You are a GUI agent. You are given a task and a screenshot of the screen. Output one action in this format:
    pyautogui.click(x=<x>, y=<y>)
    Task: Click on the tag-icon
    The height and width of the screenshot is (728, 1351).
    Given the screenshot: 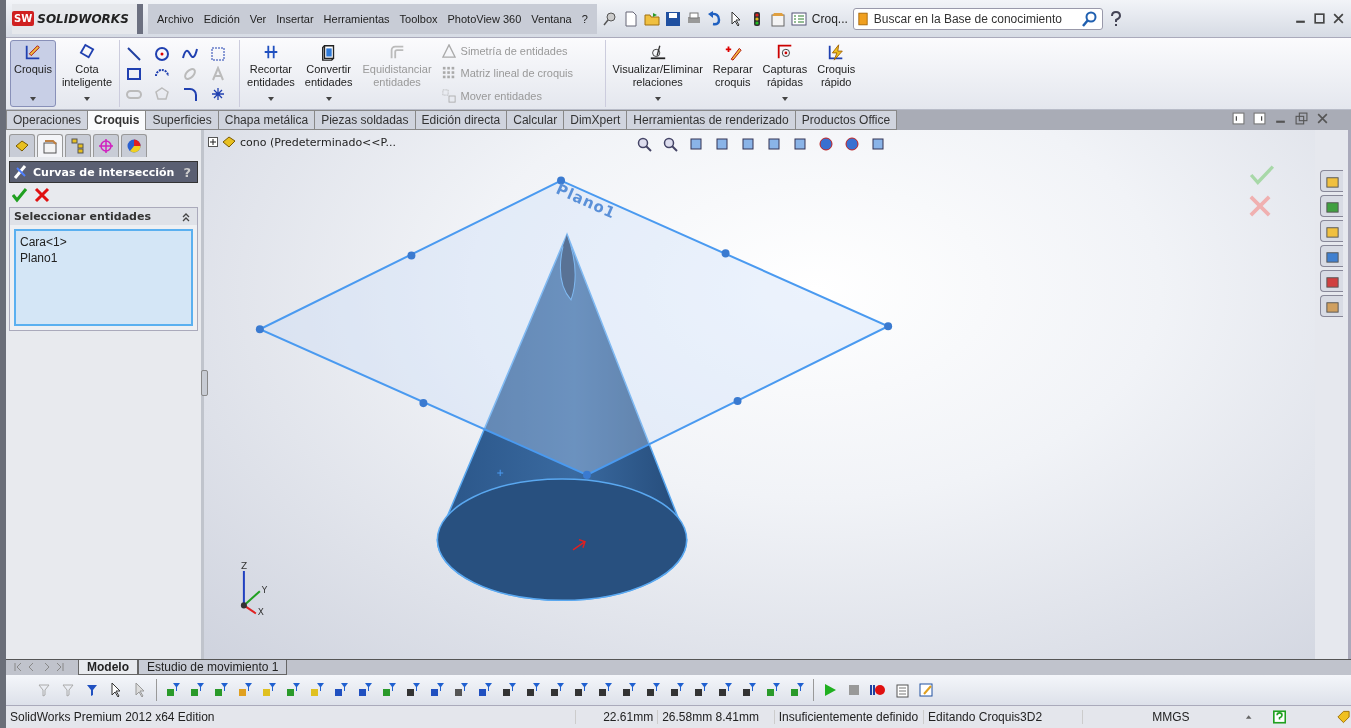 What is the action you would take?
    pyautogui.click(x=1343, y=717)
    